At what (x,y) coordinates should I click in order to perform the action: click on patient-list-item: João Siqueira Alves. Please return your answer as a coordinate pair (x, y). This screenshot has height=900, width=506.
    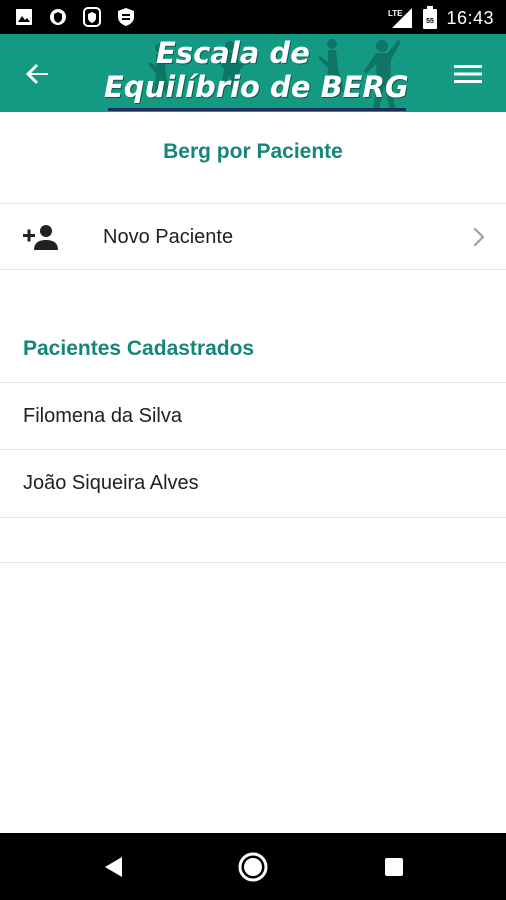
    Looking at the image, I should click on (253, 483).